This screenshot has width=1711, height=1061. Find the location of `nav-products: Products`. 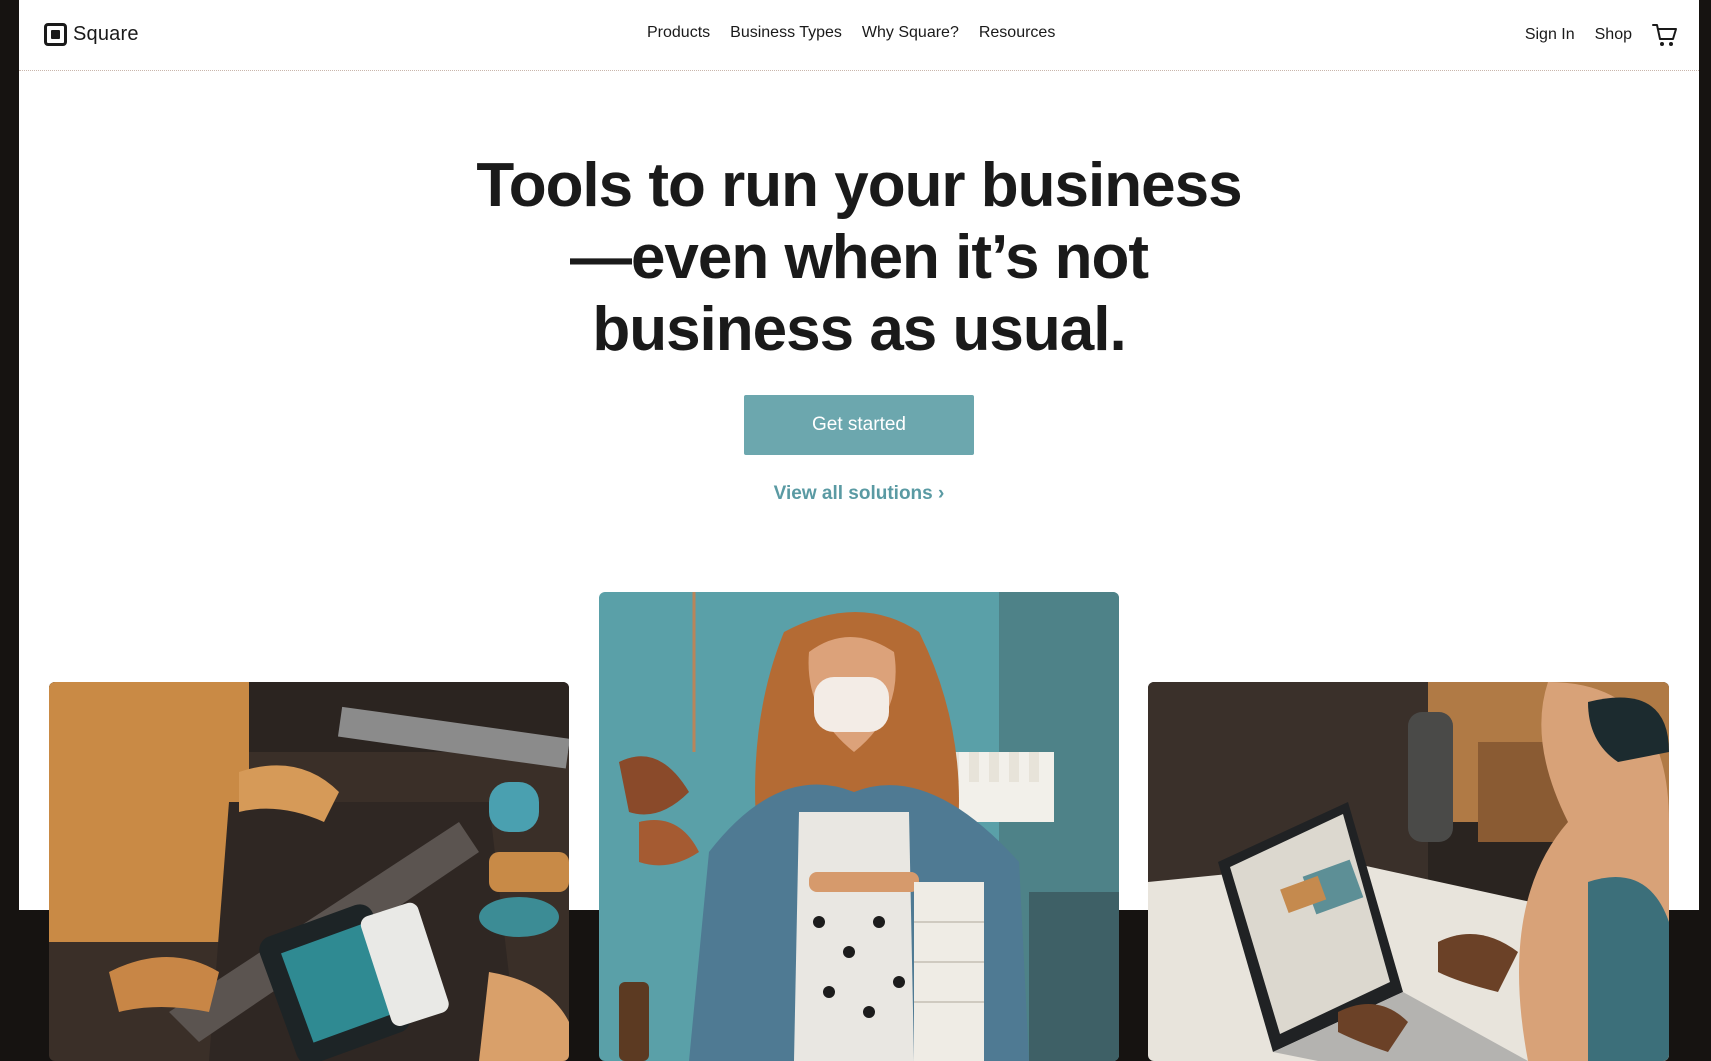

nav-products: Products is located at coordinates (678, 33).